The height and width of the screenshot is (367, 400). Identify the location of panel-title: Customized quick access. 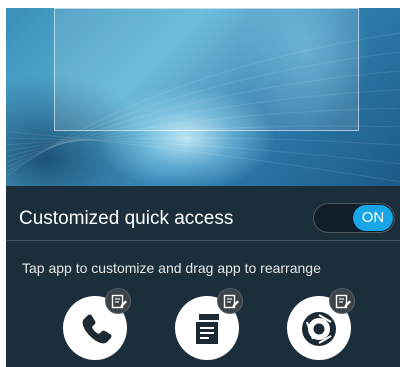
(126, 218).